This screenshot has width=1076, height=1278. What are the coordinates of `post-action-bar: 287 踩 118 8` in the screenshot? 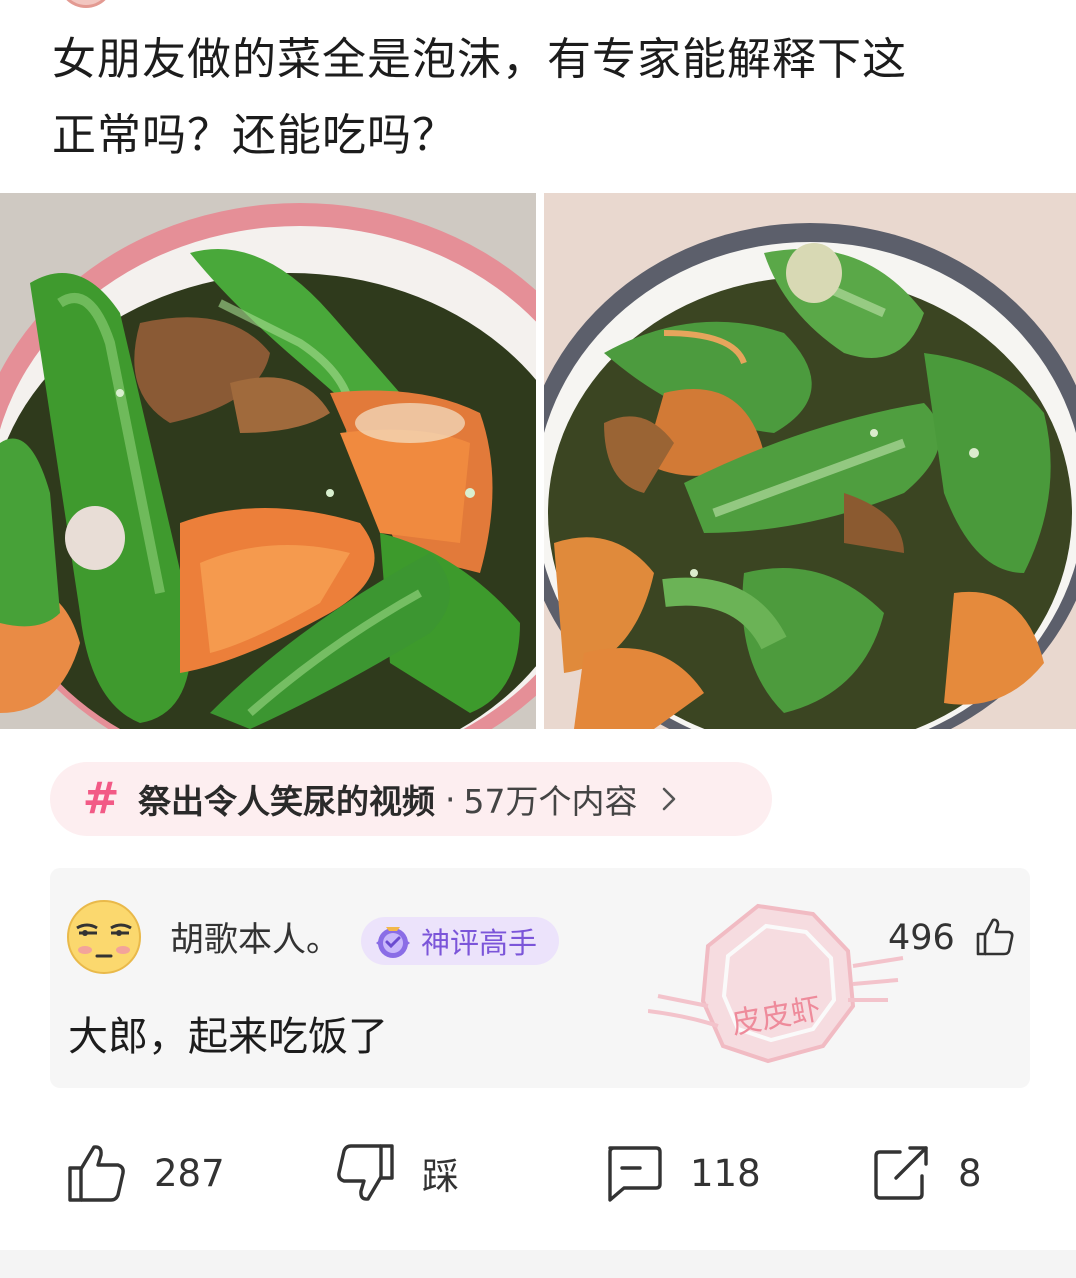 It's located at (538, 1175).